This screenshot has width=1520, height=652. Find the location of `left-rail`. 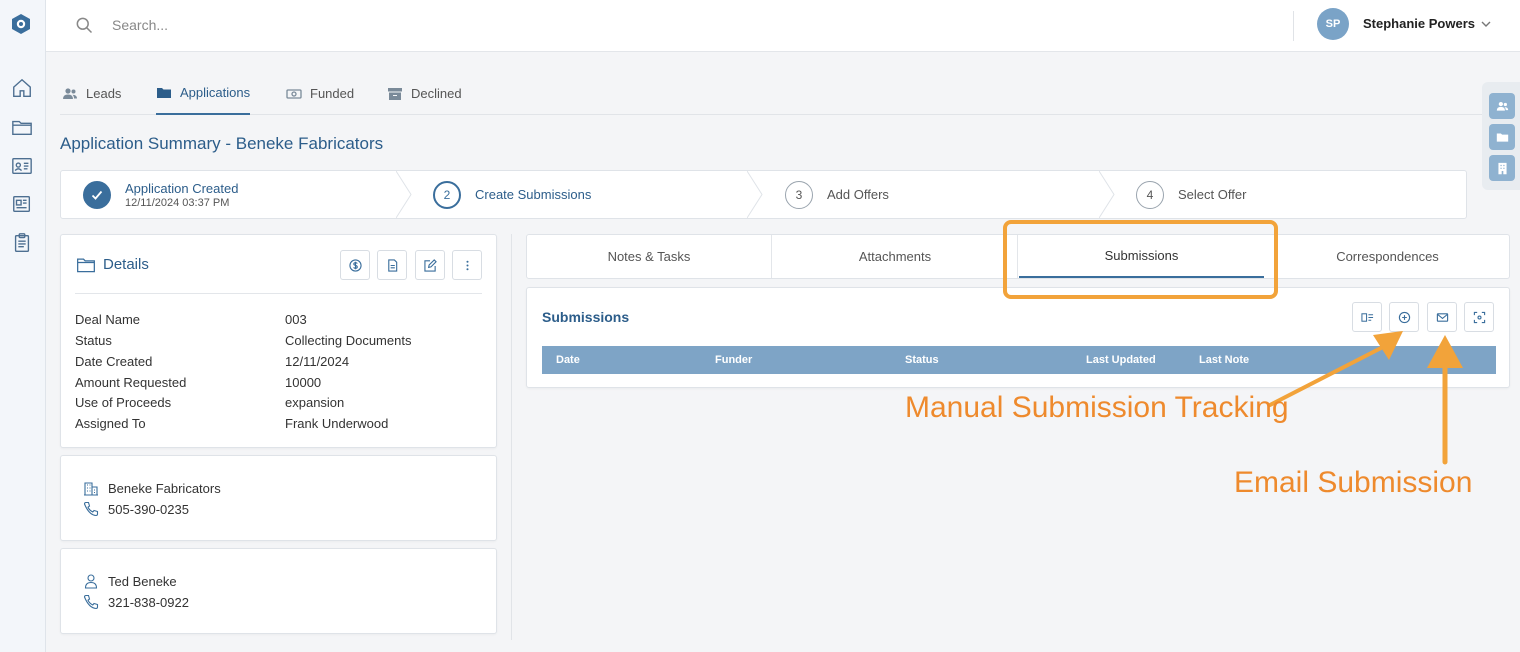

left-rail is located at coordinates (23, 326).